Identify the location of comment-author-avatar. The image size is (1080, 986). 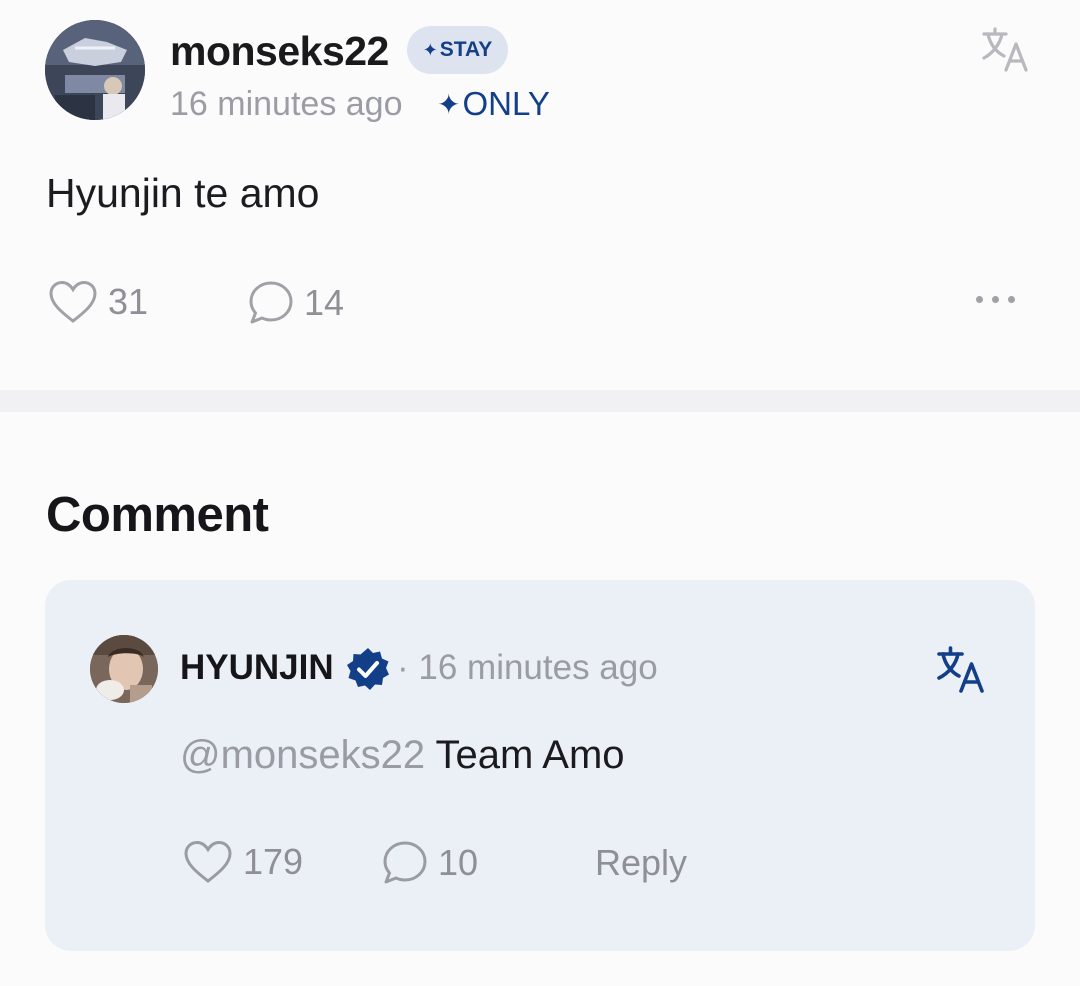
(124, 669).